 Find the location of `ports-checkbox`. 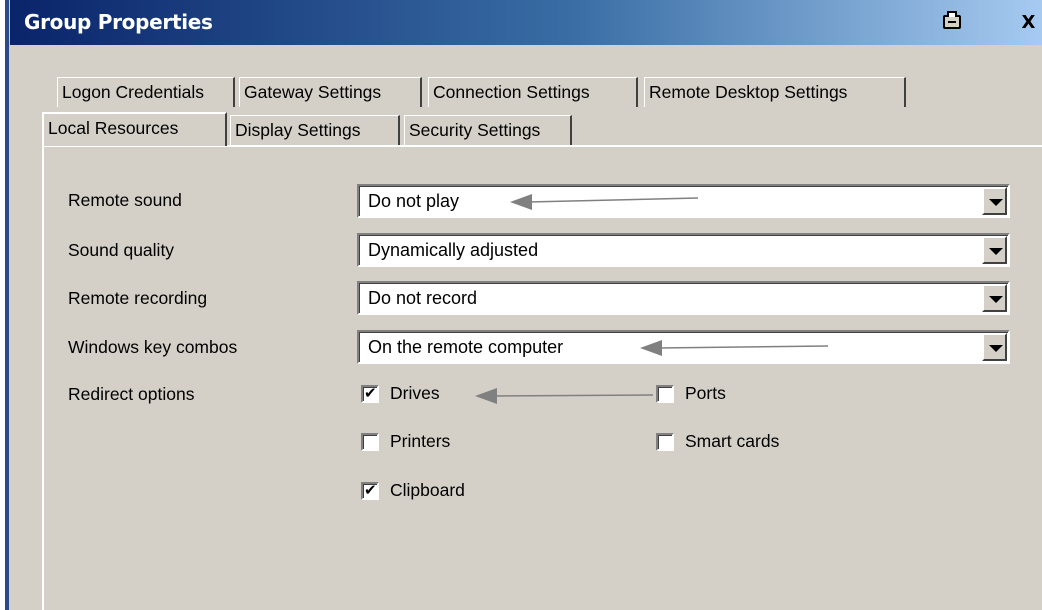

ports-checkbox is located at coordinates (665, 394).